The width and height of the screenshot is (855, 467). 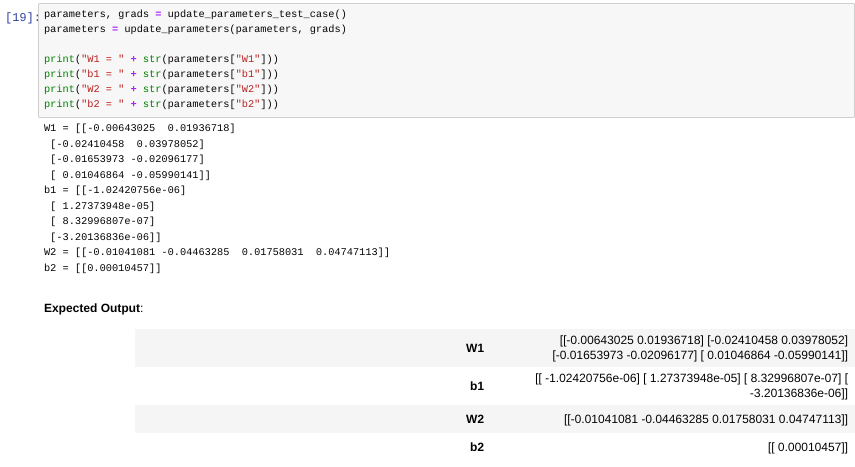 I want to click on code-line: parameters = update_parameters(parameters, grads), so click(x=195, y=30).